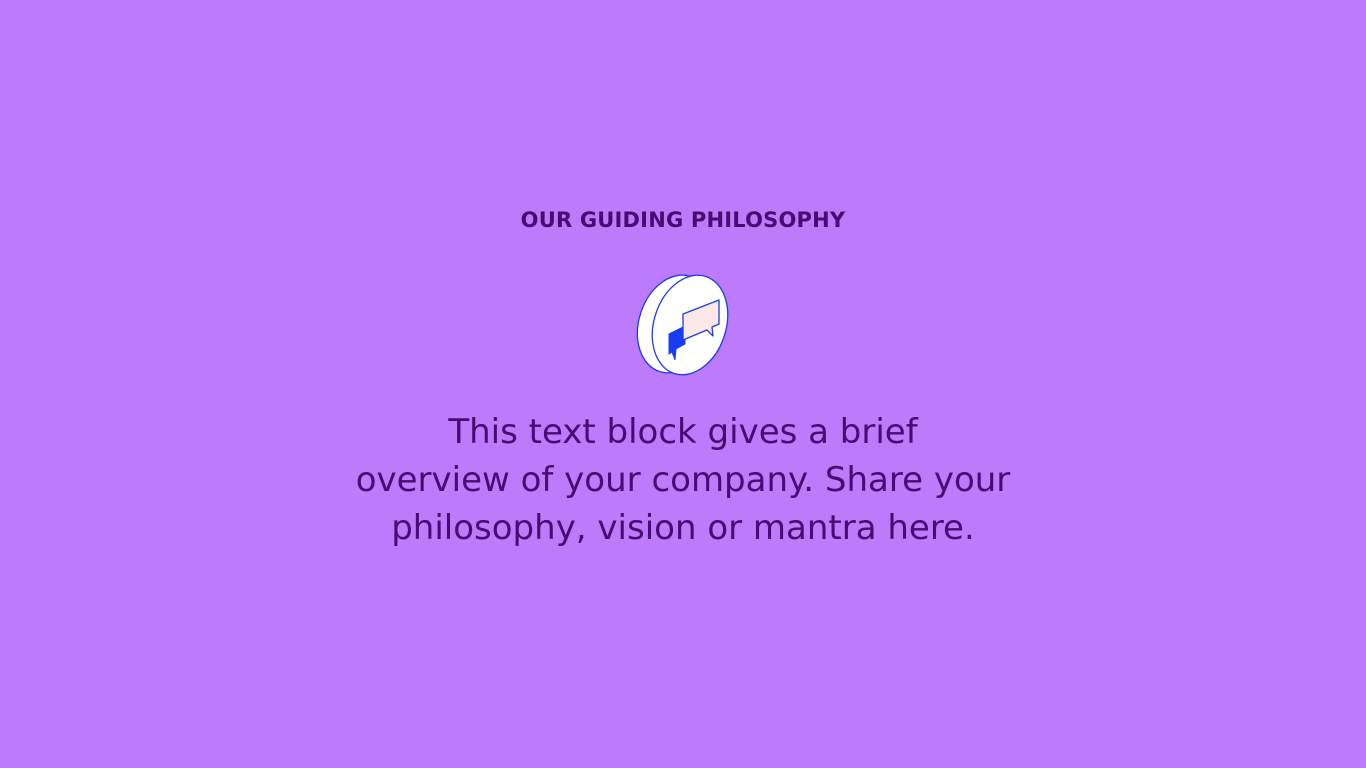  Describe the element at coordinates (683, 220) in the screenshot. I see `section-eyebrow: OUR GUIDING PHILOSOPHY` at that location.